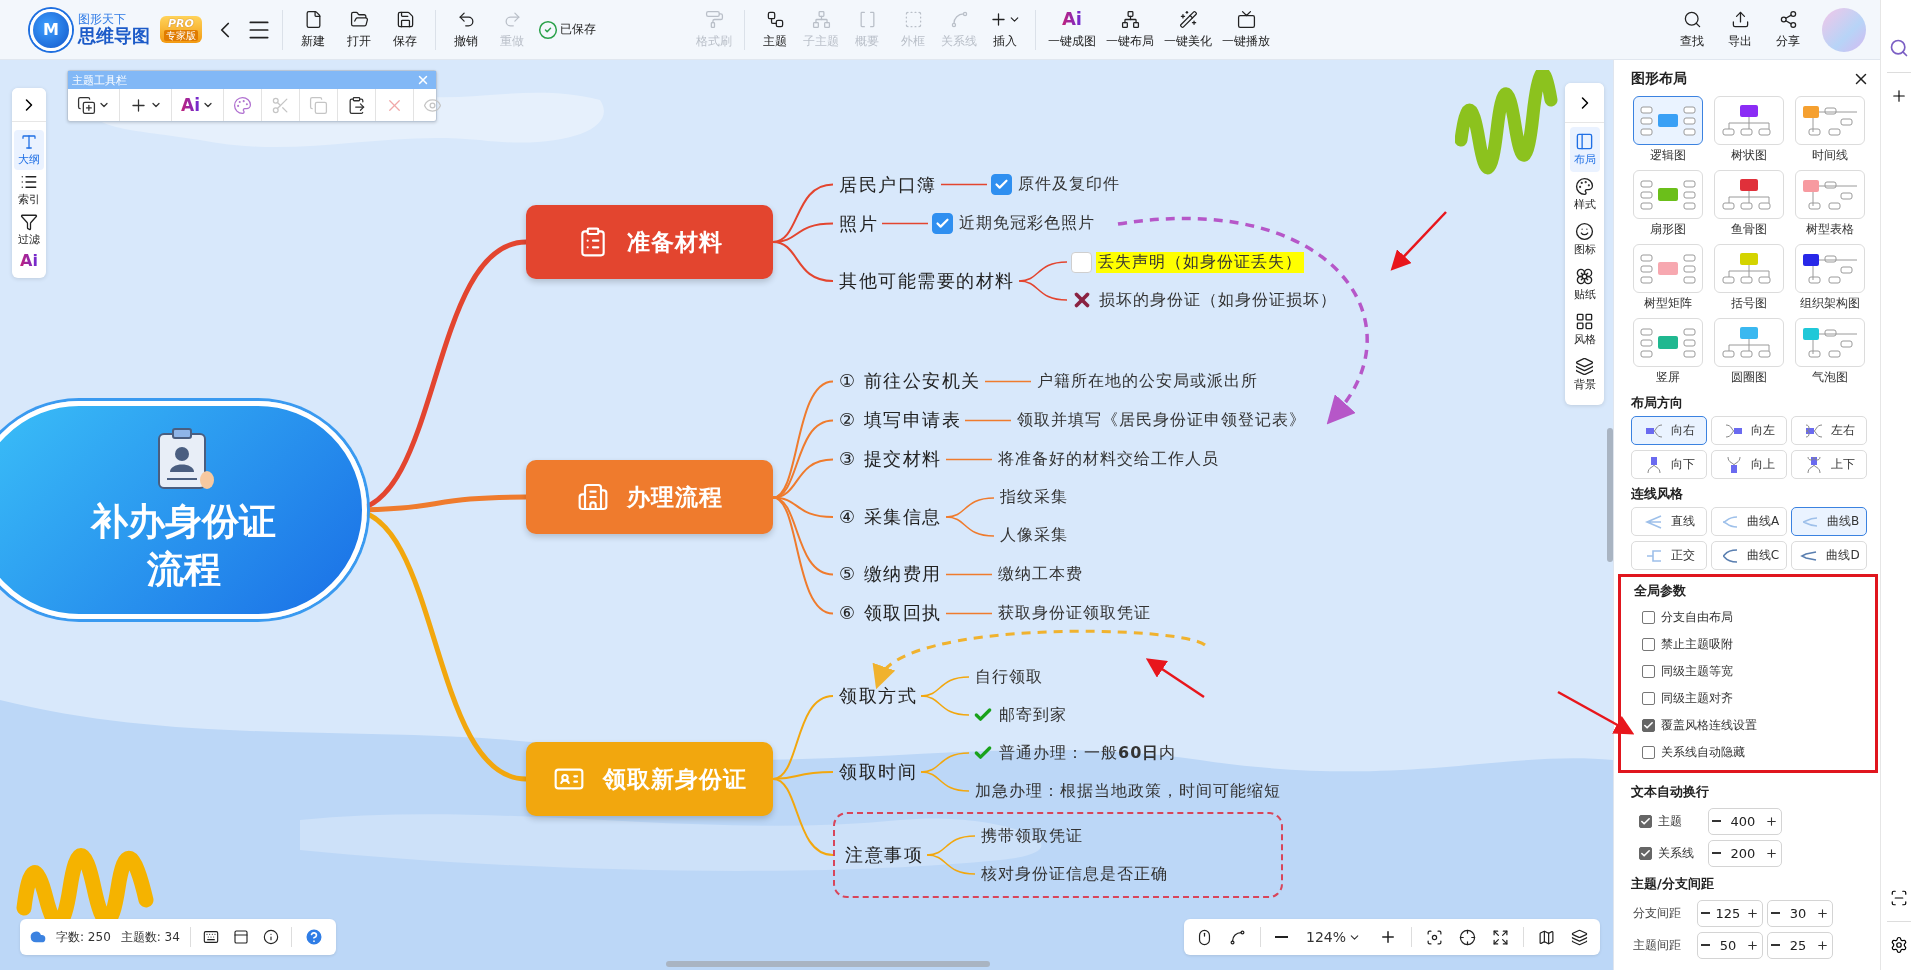 This screenshot has height=970, width=1917. I want to click on topic-text: 将准备好的材料交给工作人员, so click(1108, 459).